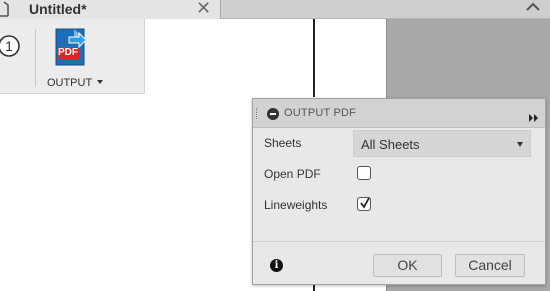  I want to click on info-icon: i, so click(276, 265).